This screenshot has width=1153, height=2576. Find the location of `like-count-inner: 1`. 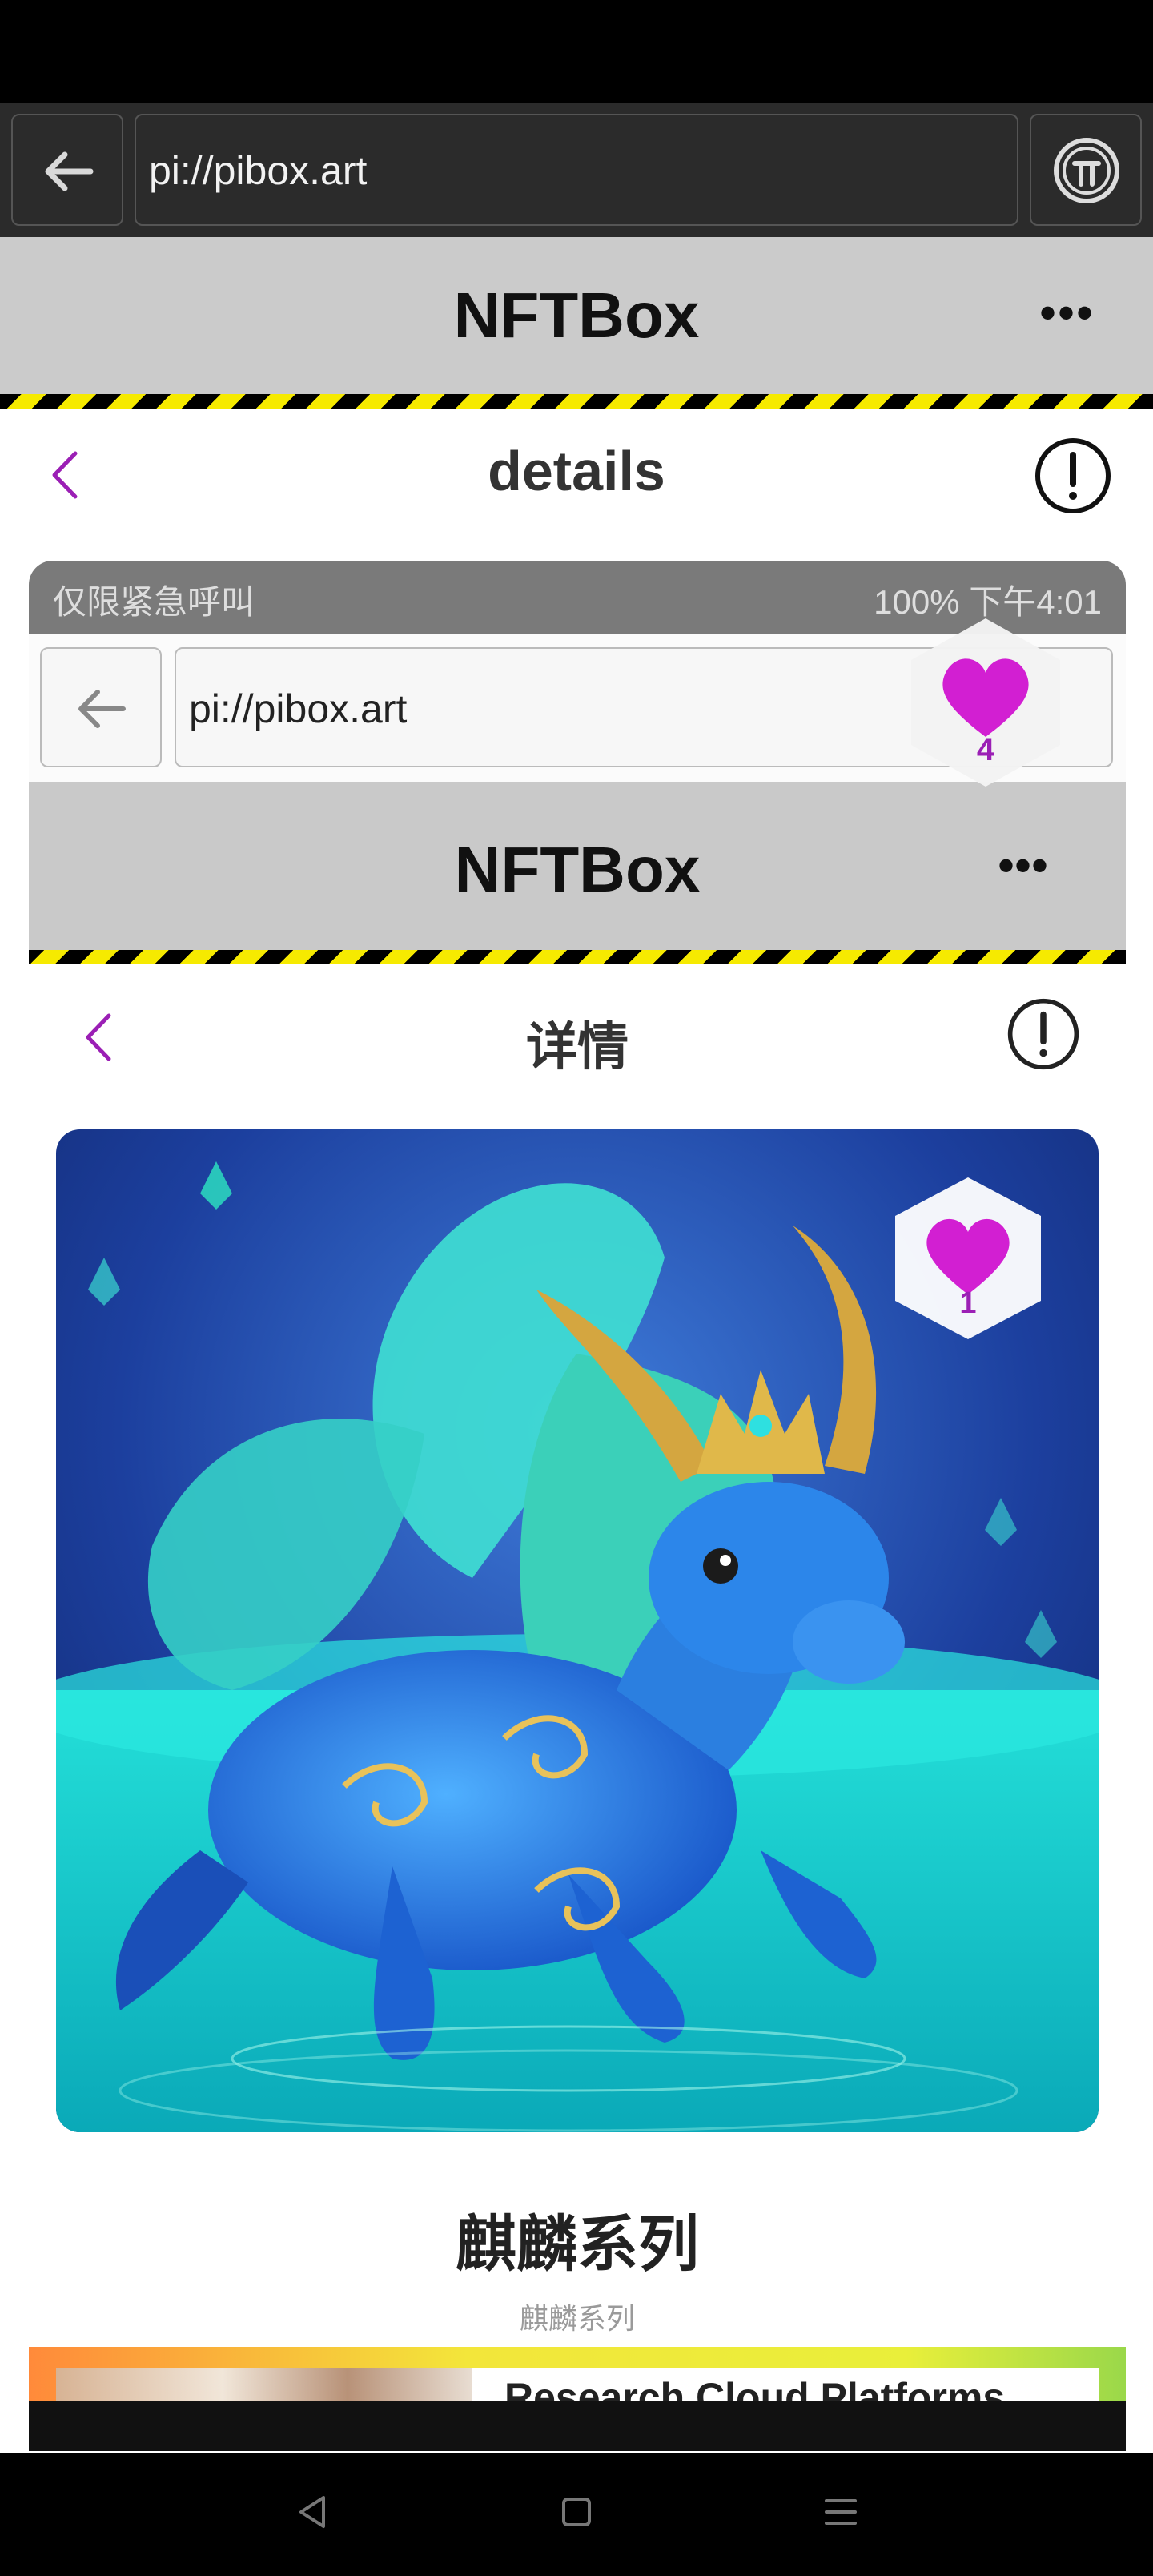

like-count-inner: 1 is located at coordinates (968, 1303).